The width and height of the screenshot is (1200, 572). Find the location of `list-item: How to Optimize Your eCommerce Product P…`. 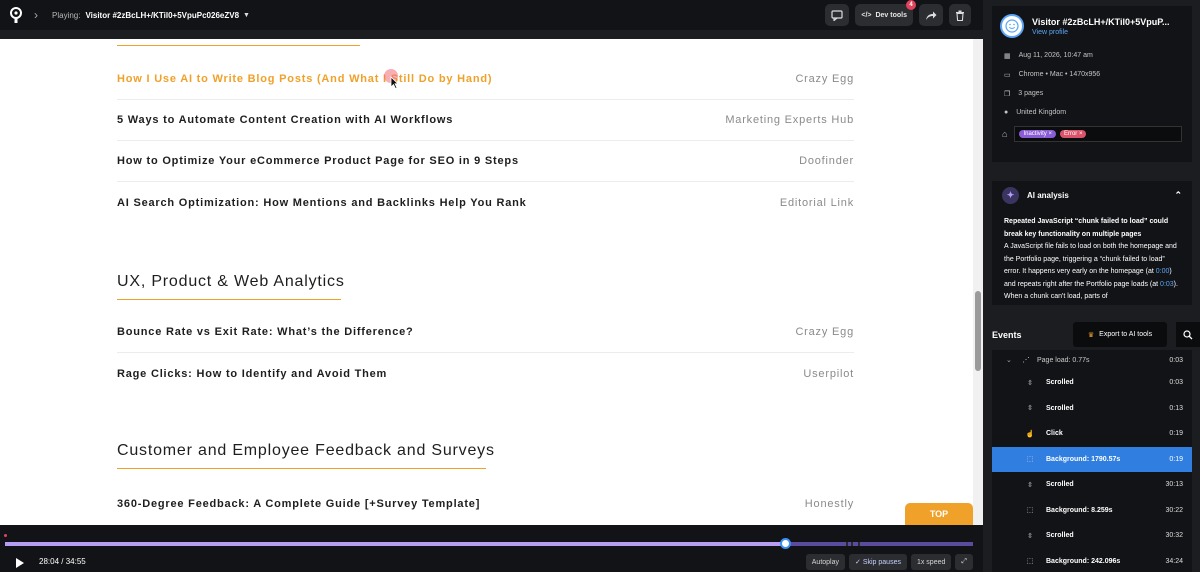

list-item: How to Optimize Your eCommerce Product P… is located at coordinates (485, 161).